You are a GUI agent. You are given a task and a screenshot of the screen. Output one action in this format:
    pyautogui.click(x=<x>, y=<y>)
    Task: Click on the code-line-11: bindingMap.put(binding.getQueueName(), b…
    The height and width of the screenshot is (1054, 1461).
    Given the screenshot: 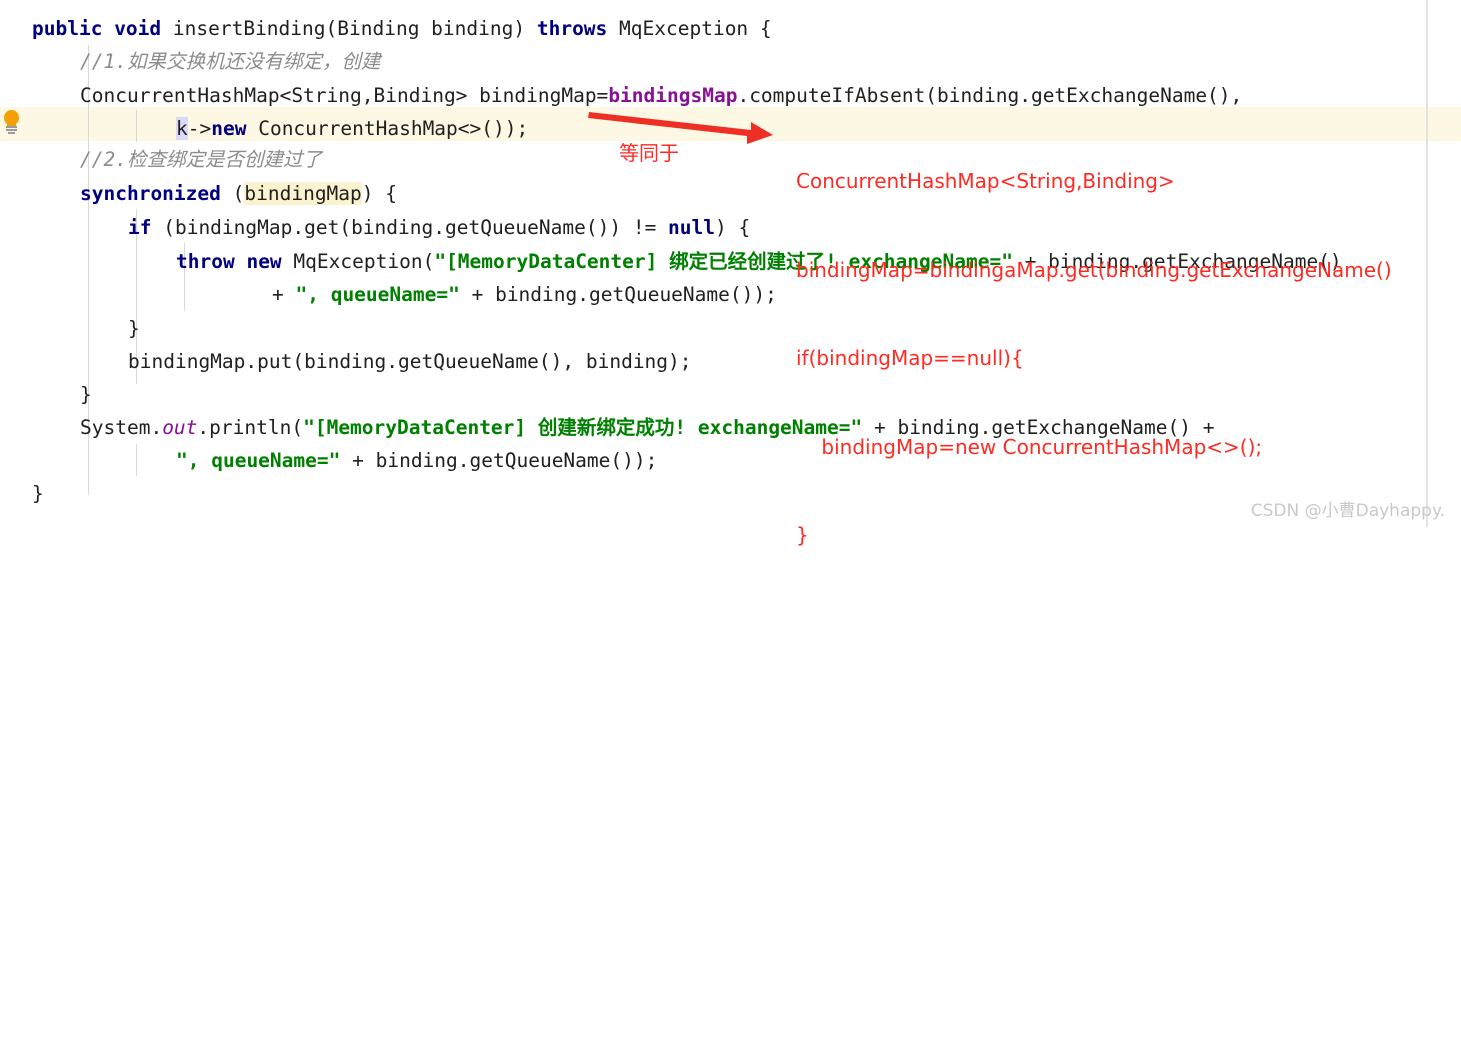 What is the action you would take?
    pyautogui.click(x=410, y=362)
    